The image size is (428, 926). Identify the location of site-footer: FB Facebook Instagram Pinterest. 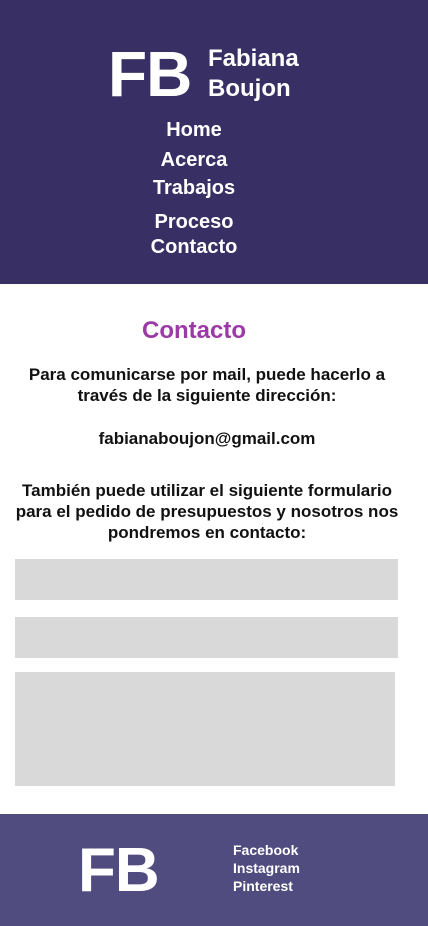
(214, 870).